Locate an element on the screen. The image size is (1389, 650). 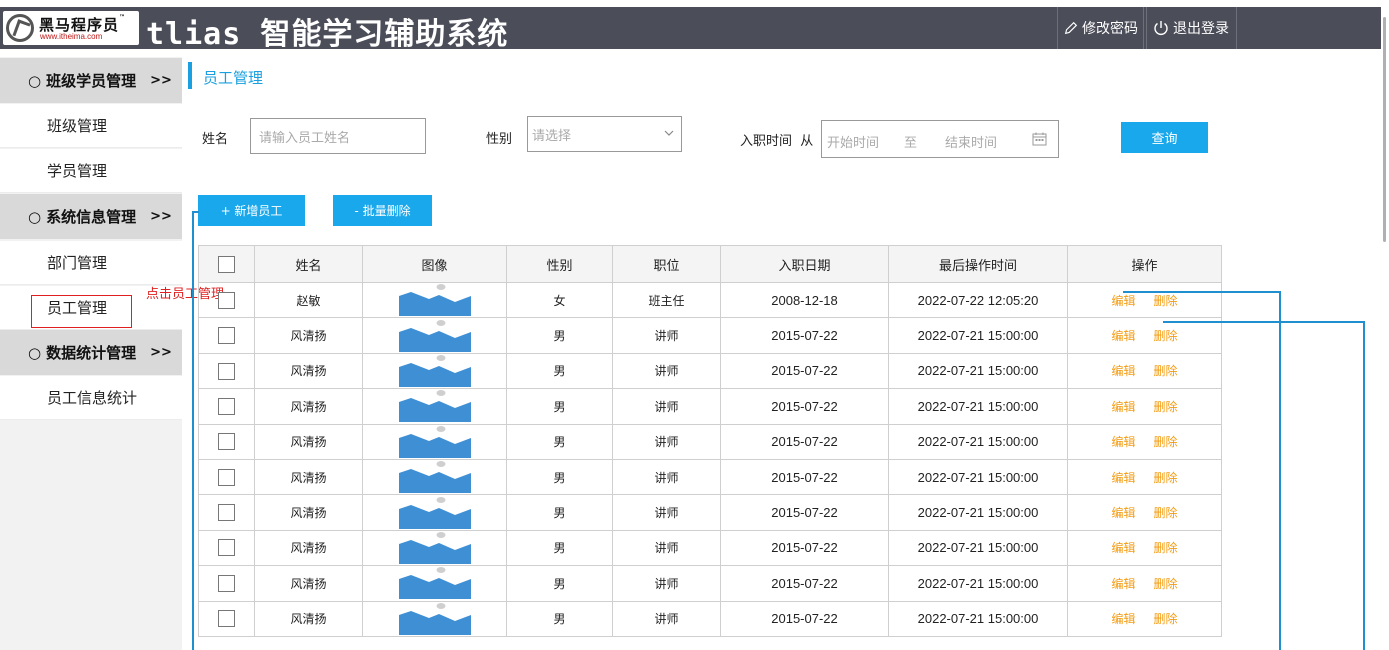
select-all-checkbox is located at coordinates (226, 264).